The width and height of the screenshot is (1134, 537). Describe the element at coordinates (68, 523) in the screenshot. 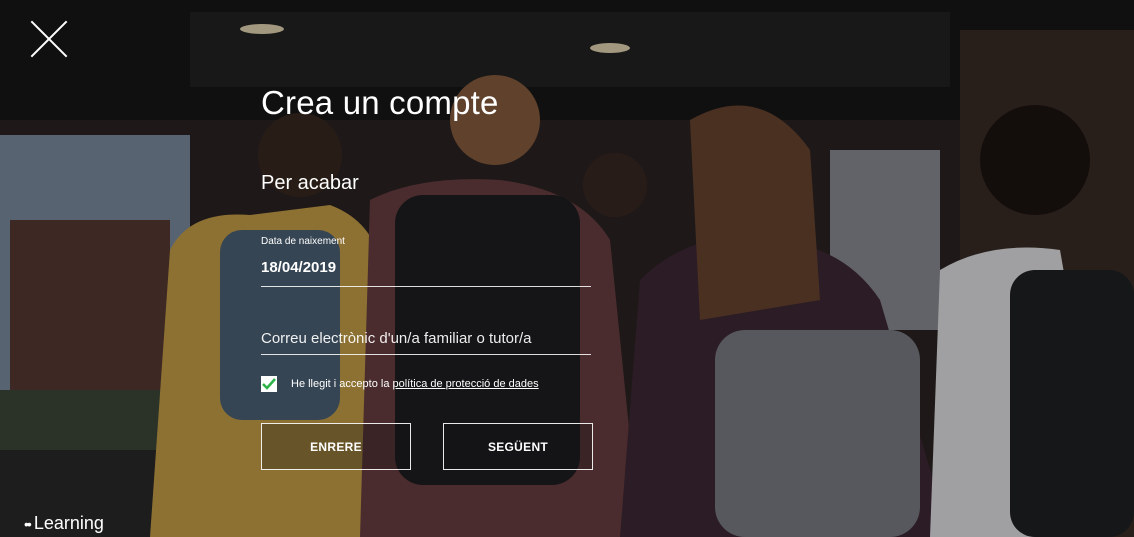

I see `brand-name: Learning` at that location.